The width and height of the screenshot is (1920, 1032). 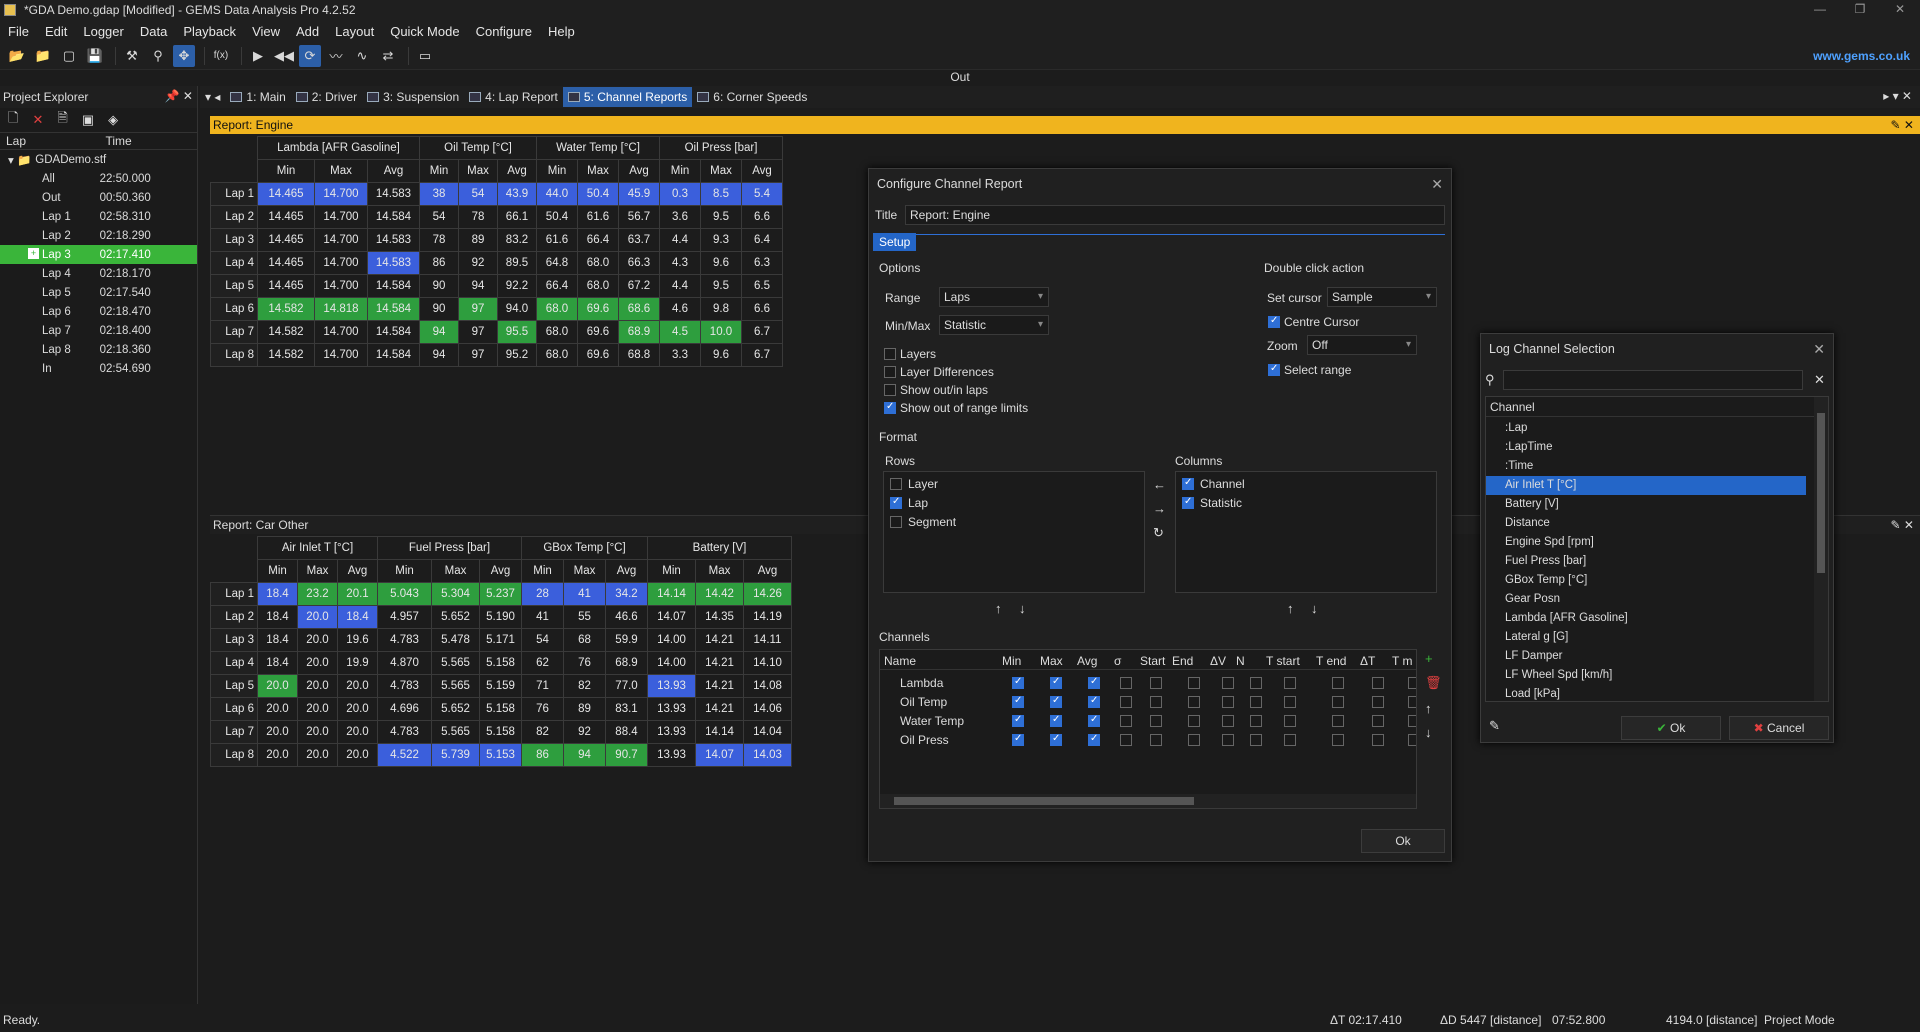 What do you see at coordinates (517, 309) in the screenshot?
I see `value-cell: 94.0` at bounding box center [517, 309].